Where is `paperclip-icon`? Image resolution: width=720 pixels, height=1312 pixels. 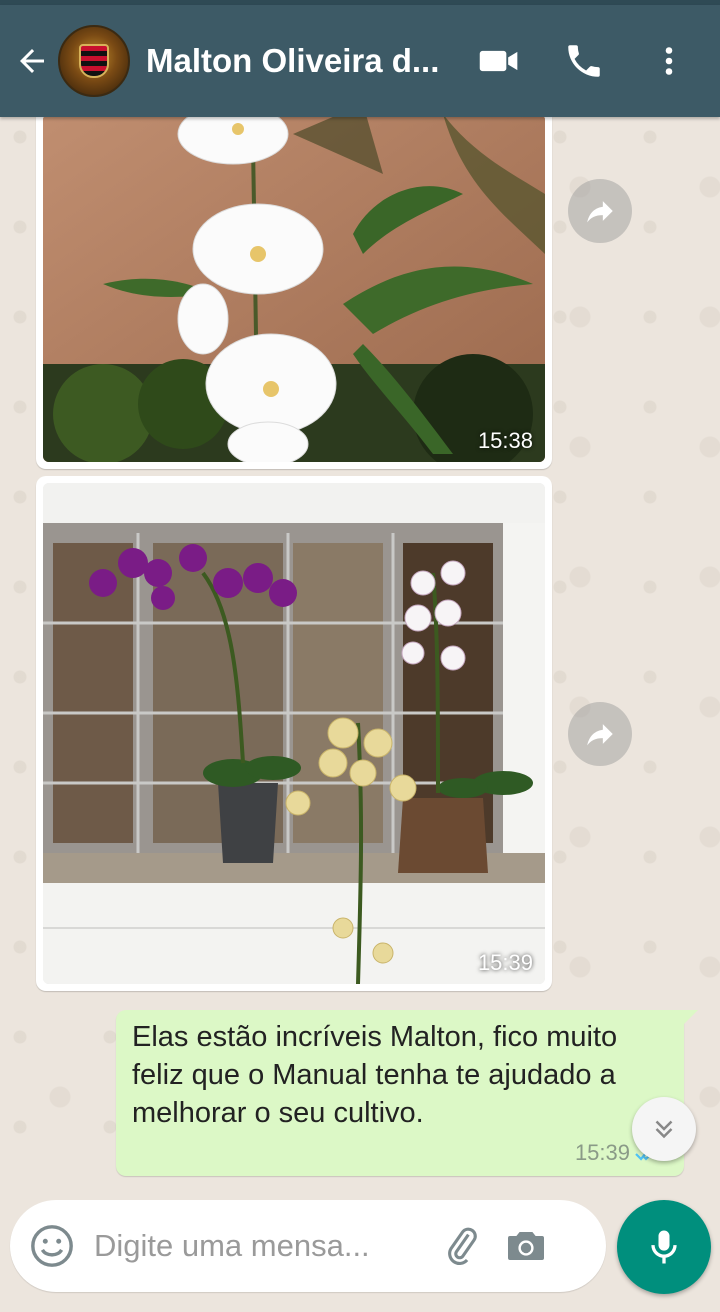 paperclip-icon is located at coordinates (462, 1246).